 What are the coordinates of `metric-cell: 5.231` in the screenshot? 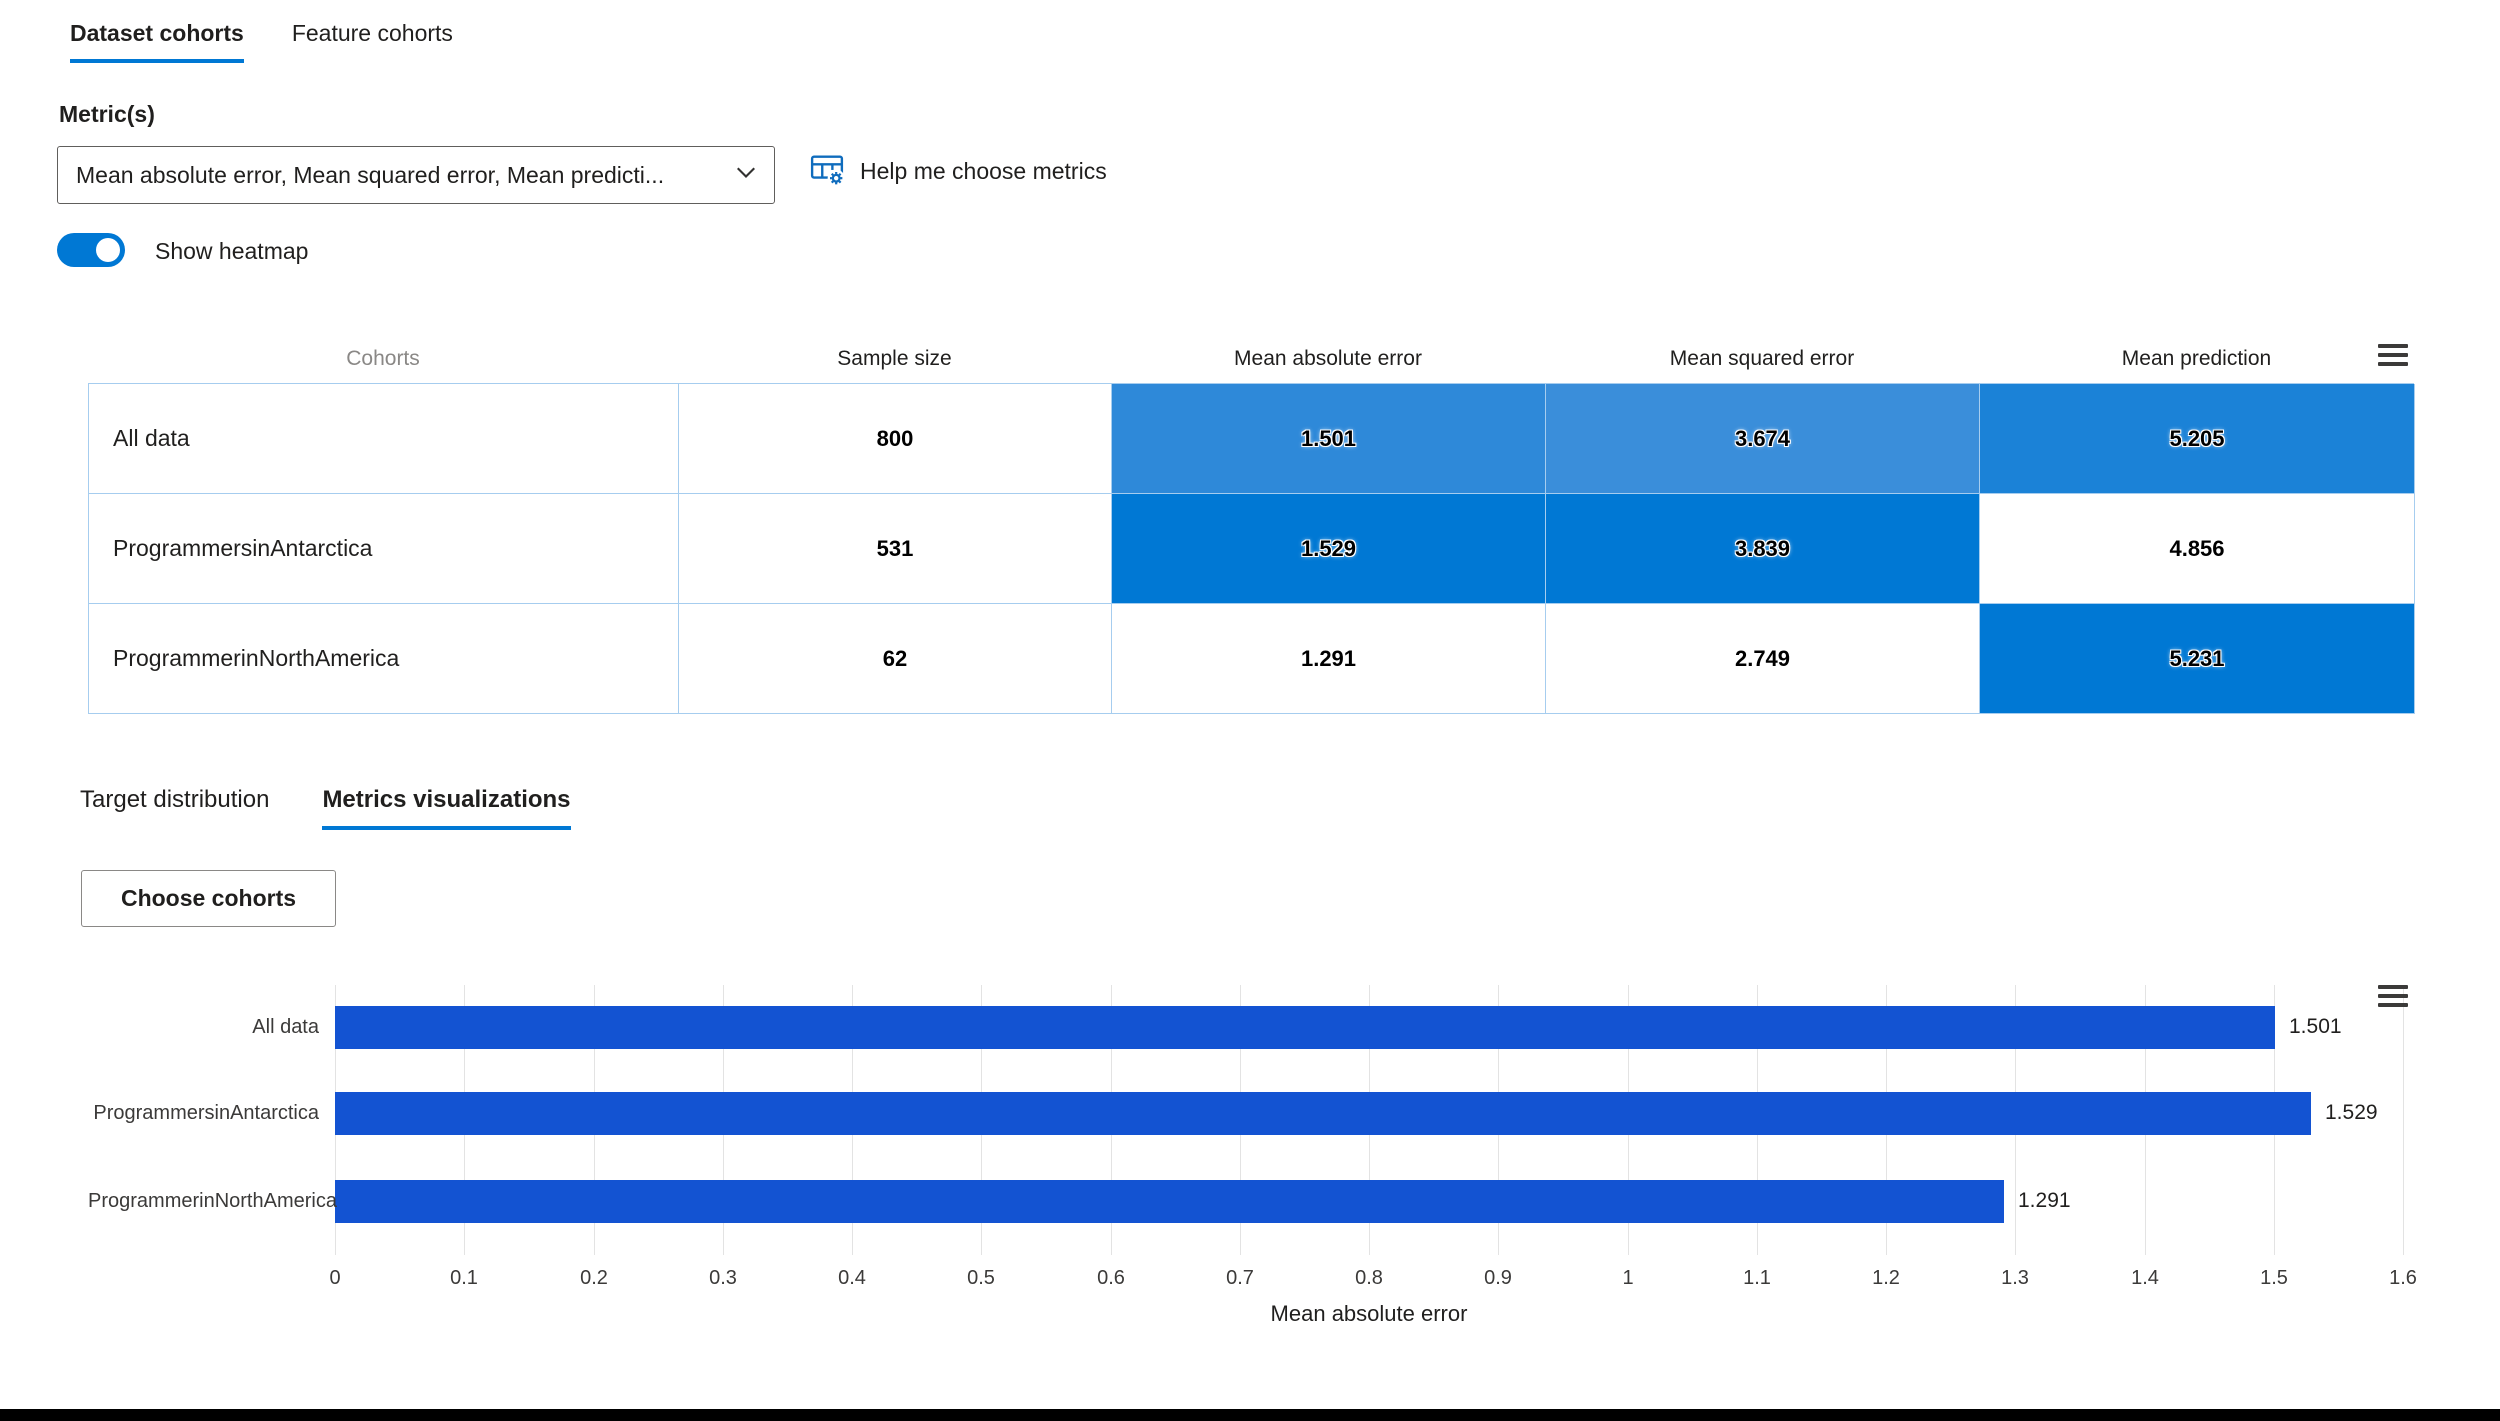 It's located at (2197, 659).